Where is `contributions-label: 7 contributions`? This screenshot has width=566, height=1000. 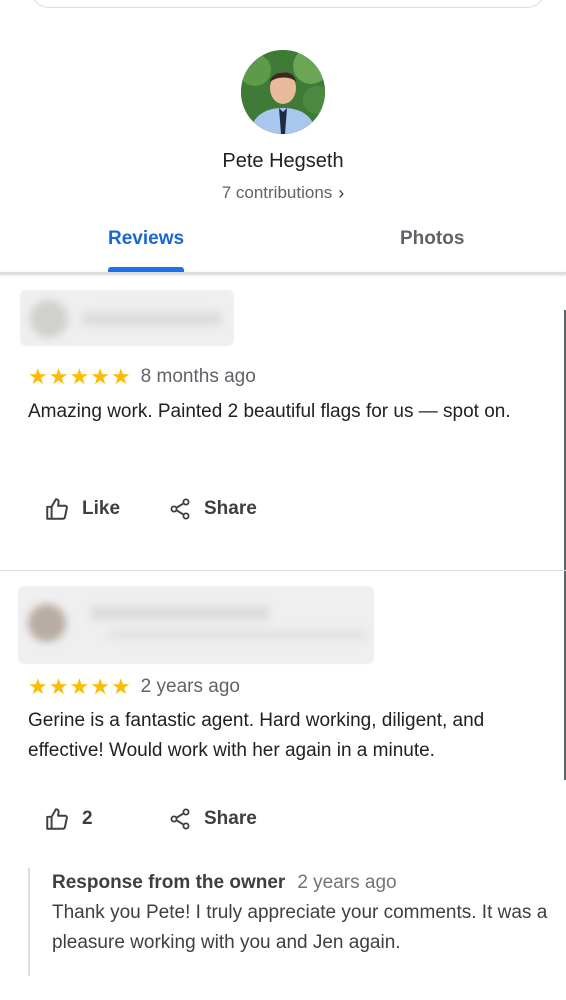 contributions-label: 7 contributions is located at coordinates (277, 192).